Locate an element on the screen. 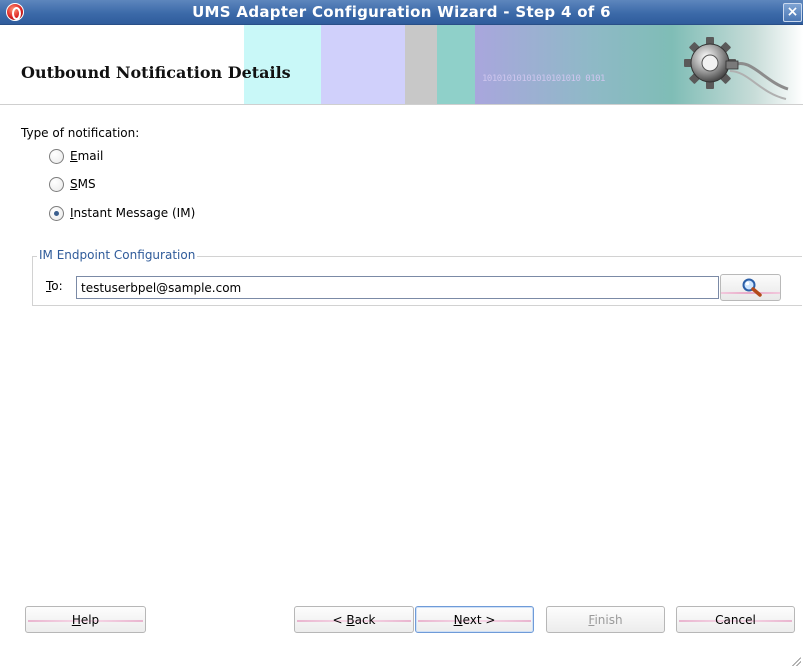  help-button: Help is located at coordinates (85, 619).